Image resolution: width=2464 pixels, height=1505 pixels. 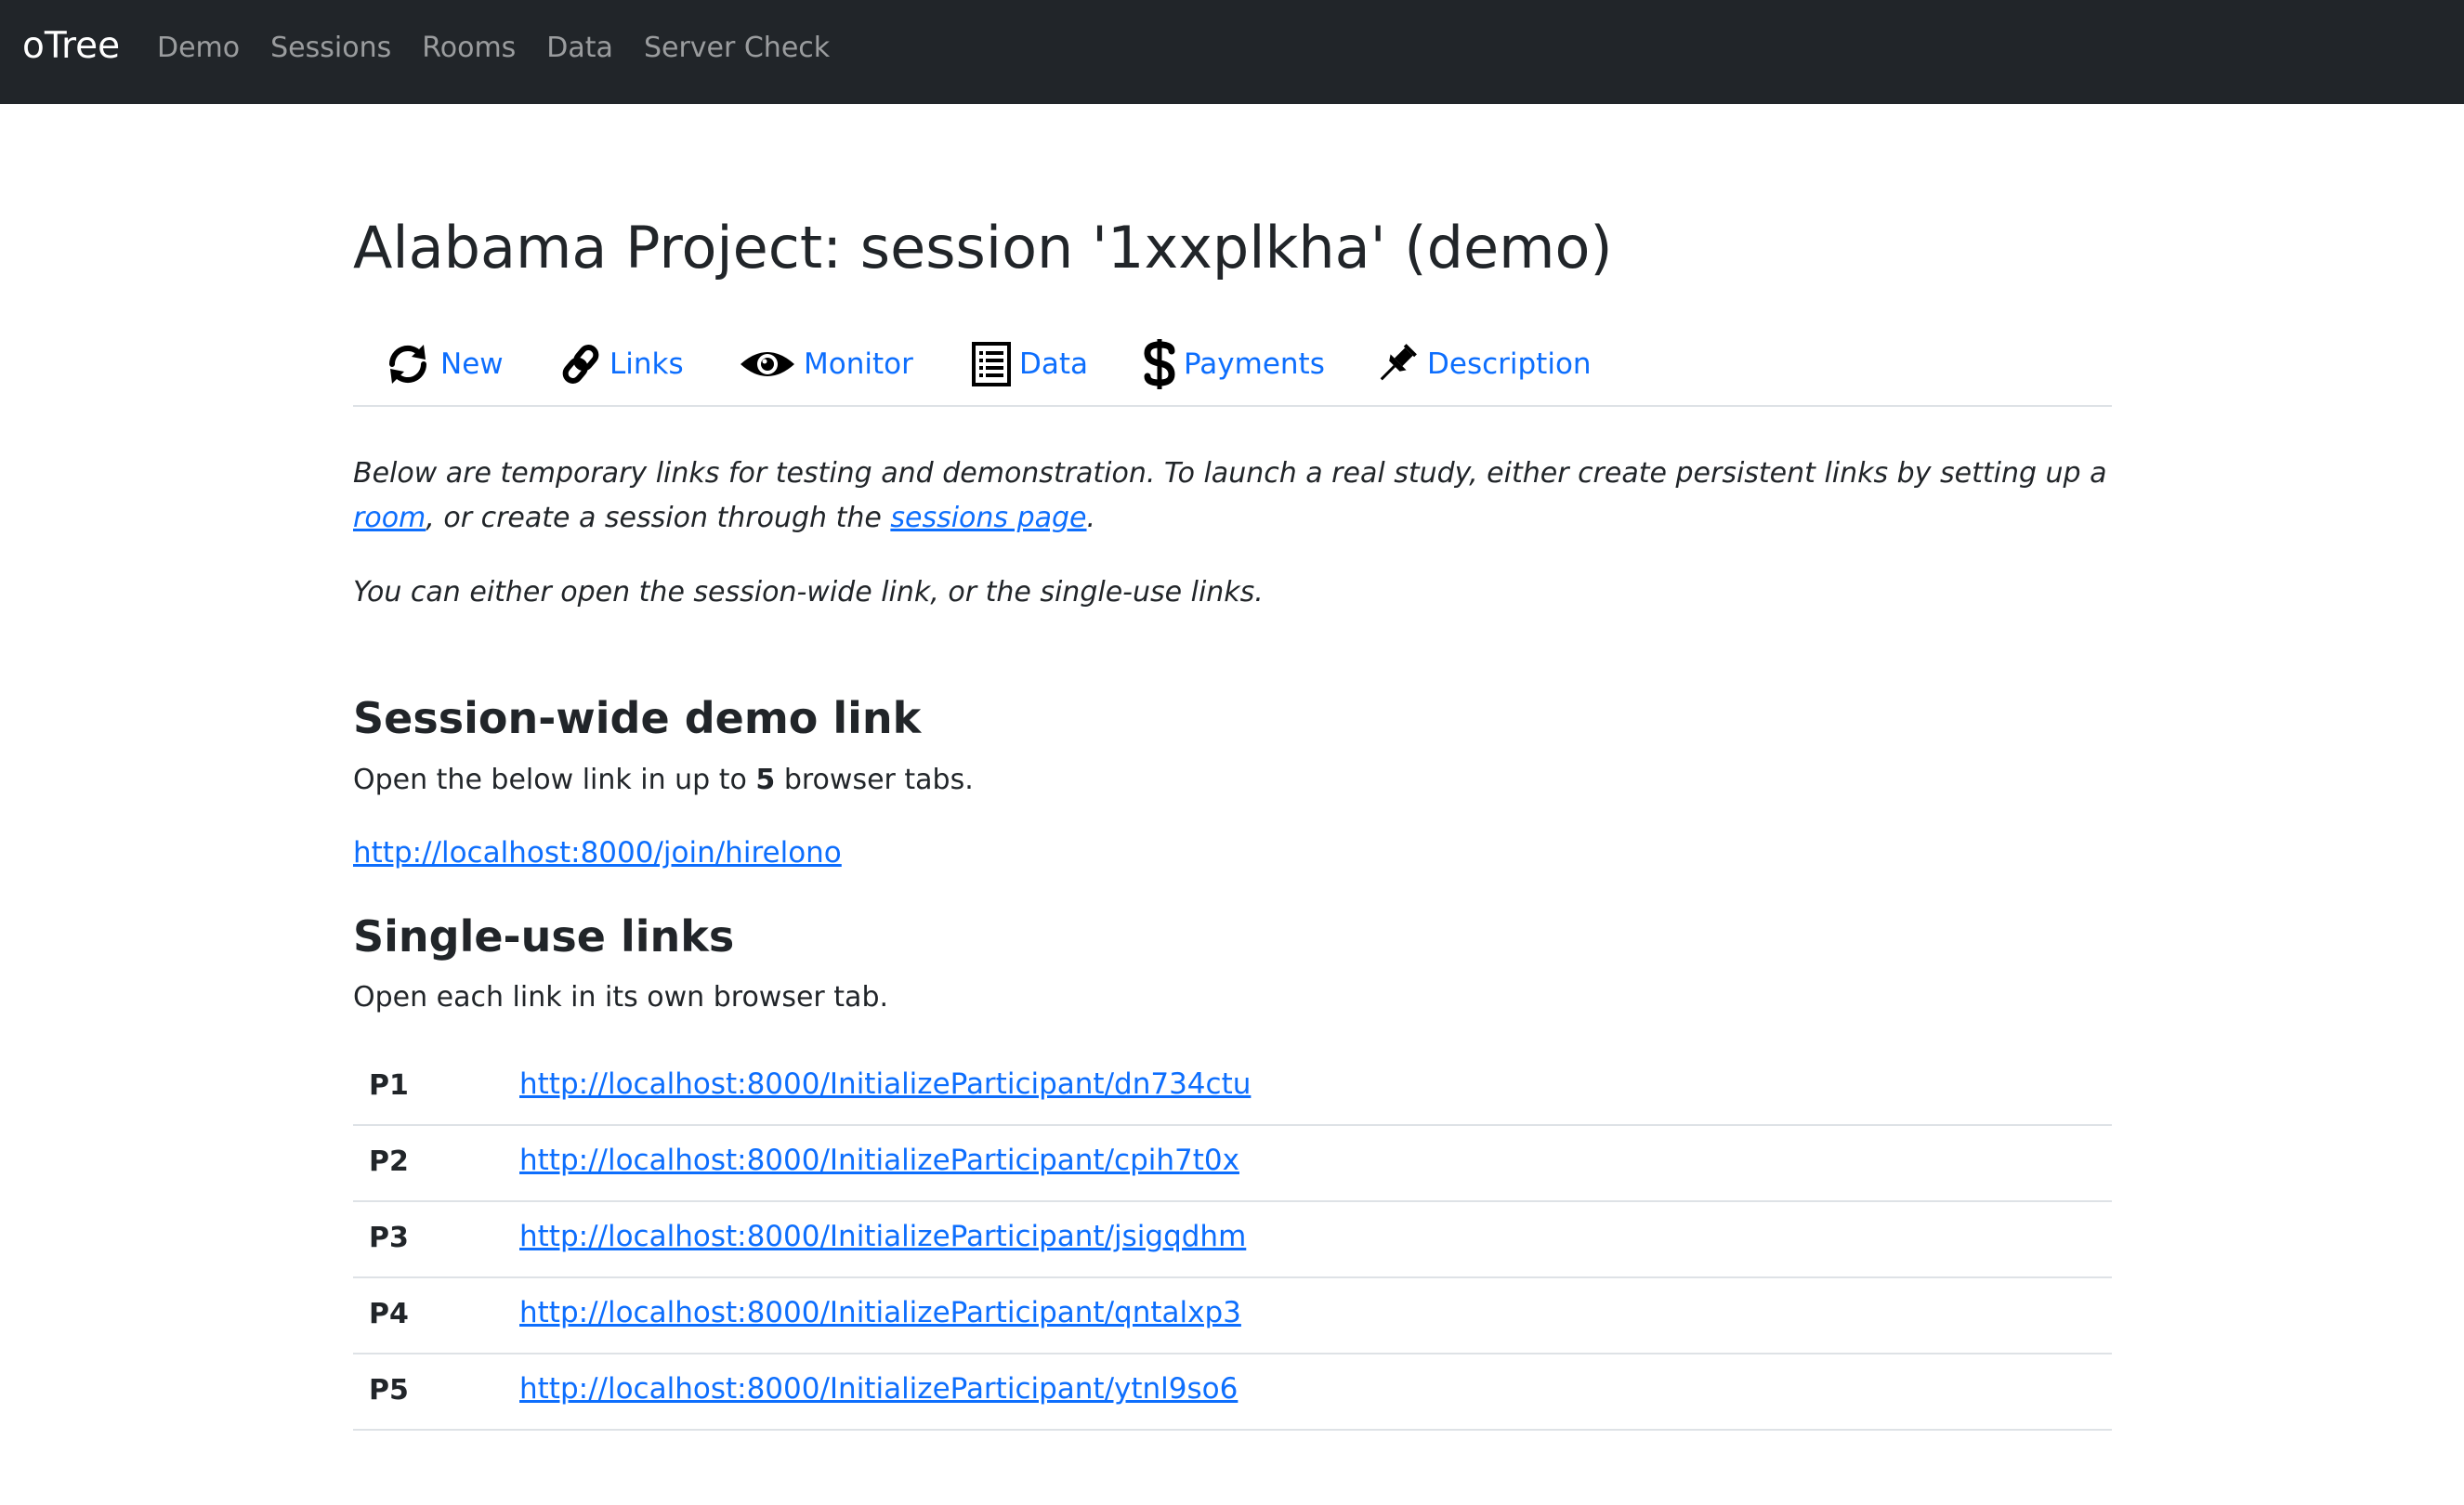 What do you see at coordinates (858, 364) in the screenshot?
I see `tab-monitor-label: Monitor` at bounding box center [858, 364].